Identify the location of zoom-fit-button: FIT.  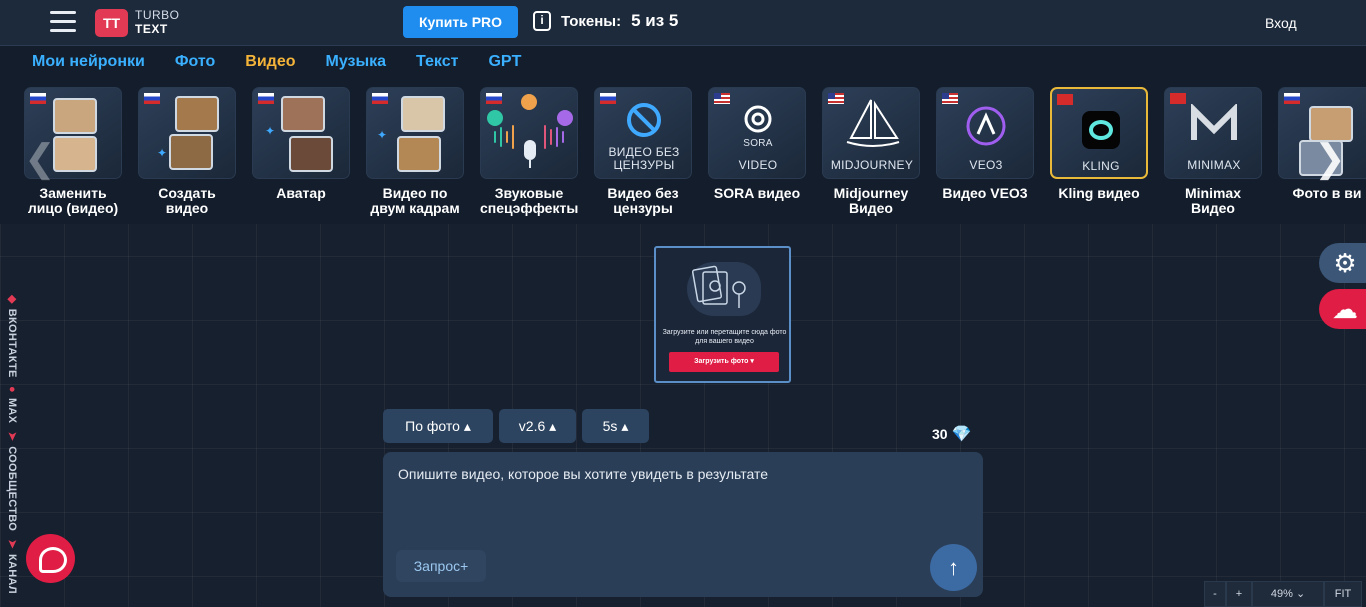
(1343, 594).